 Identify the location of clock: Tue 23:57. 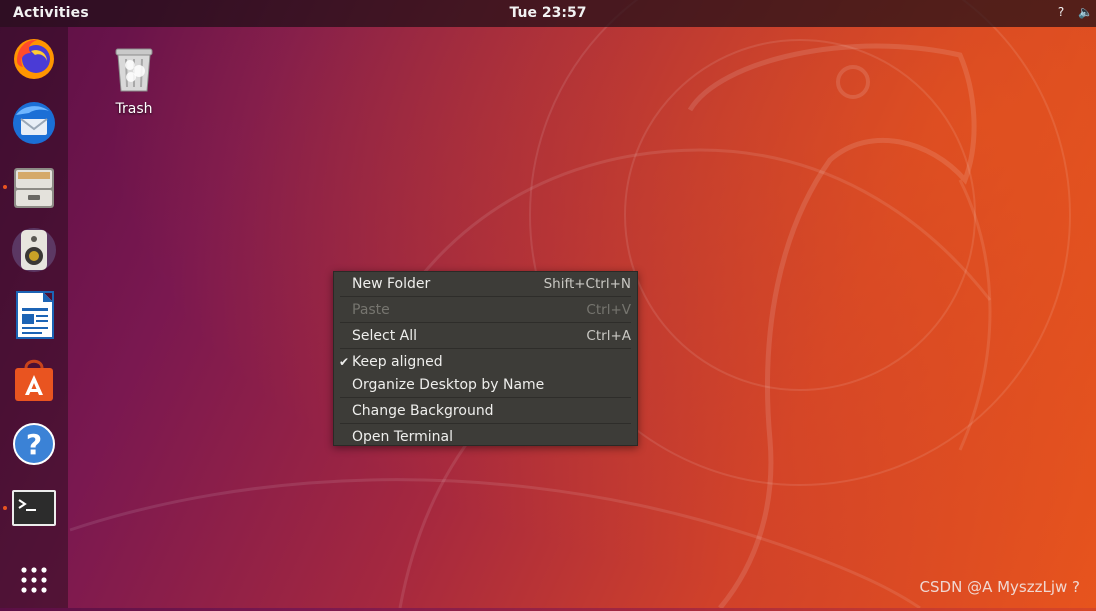
(548, 13).